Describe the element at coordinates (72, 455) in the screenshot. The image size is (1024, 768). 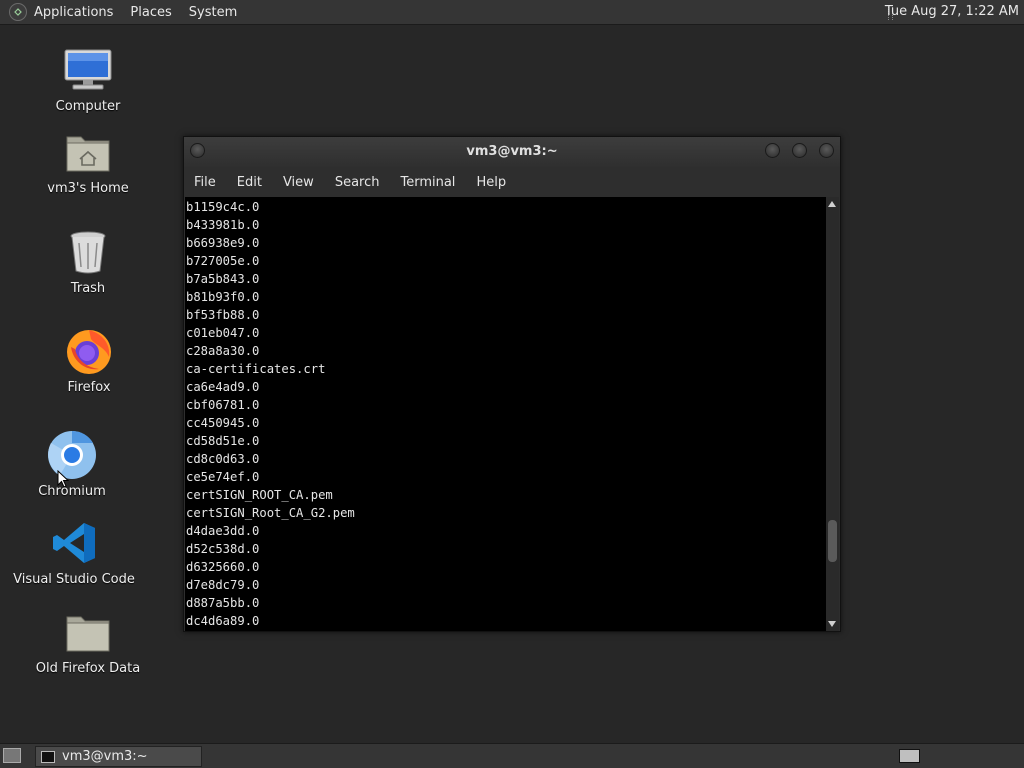
I see `chromium-icon` at that location.